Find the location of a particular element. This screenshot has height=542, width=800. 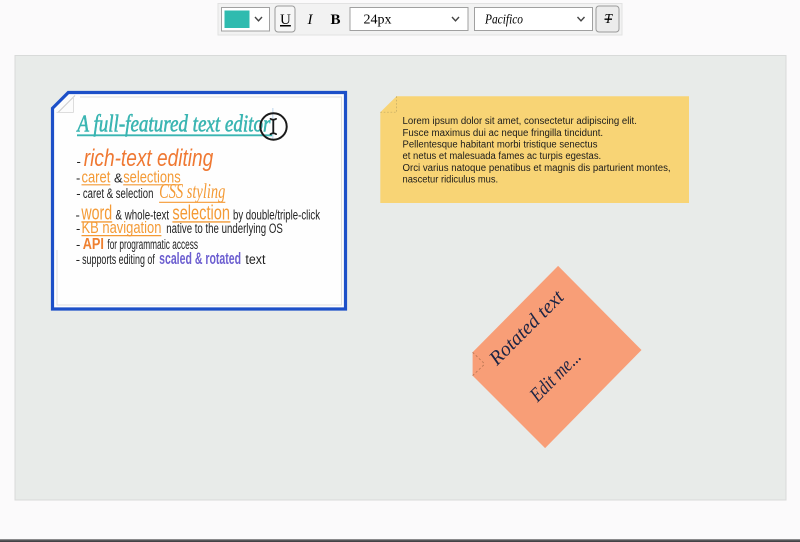

svg-text: native to the underlying OS is located at coordinates (224, 228).